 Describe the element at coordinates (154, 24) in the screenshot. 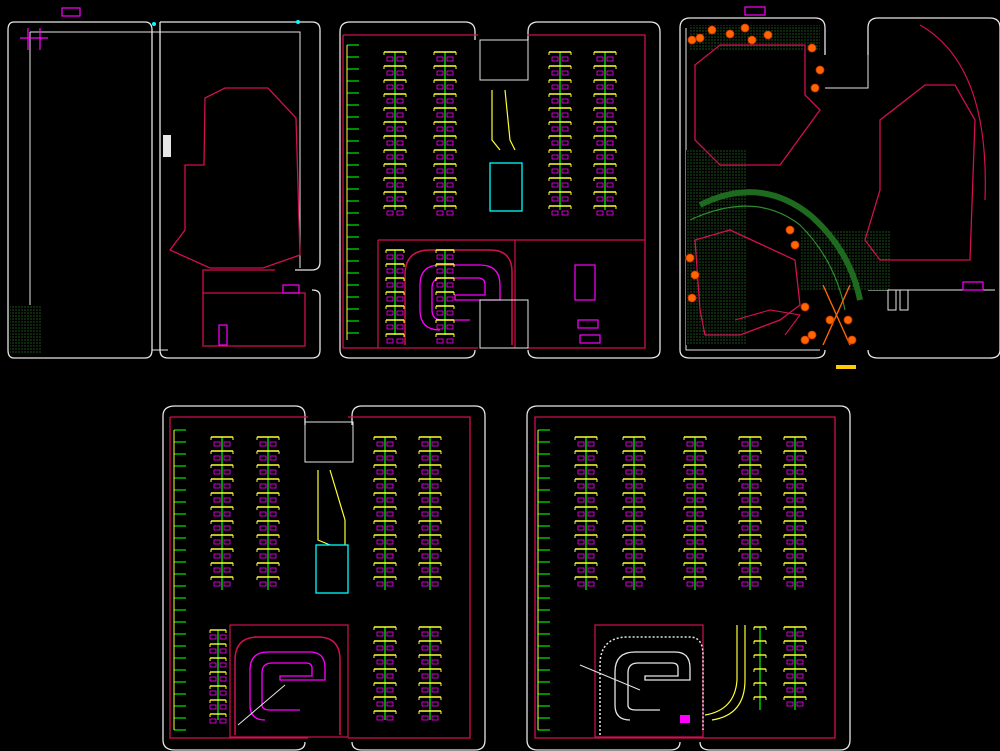

I see `site-corner-mark` at that location.